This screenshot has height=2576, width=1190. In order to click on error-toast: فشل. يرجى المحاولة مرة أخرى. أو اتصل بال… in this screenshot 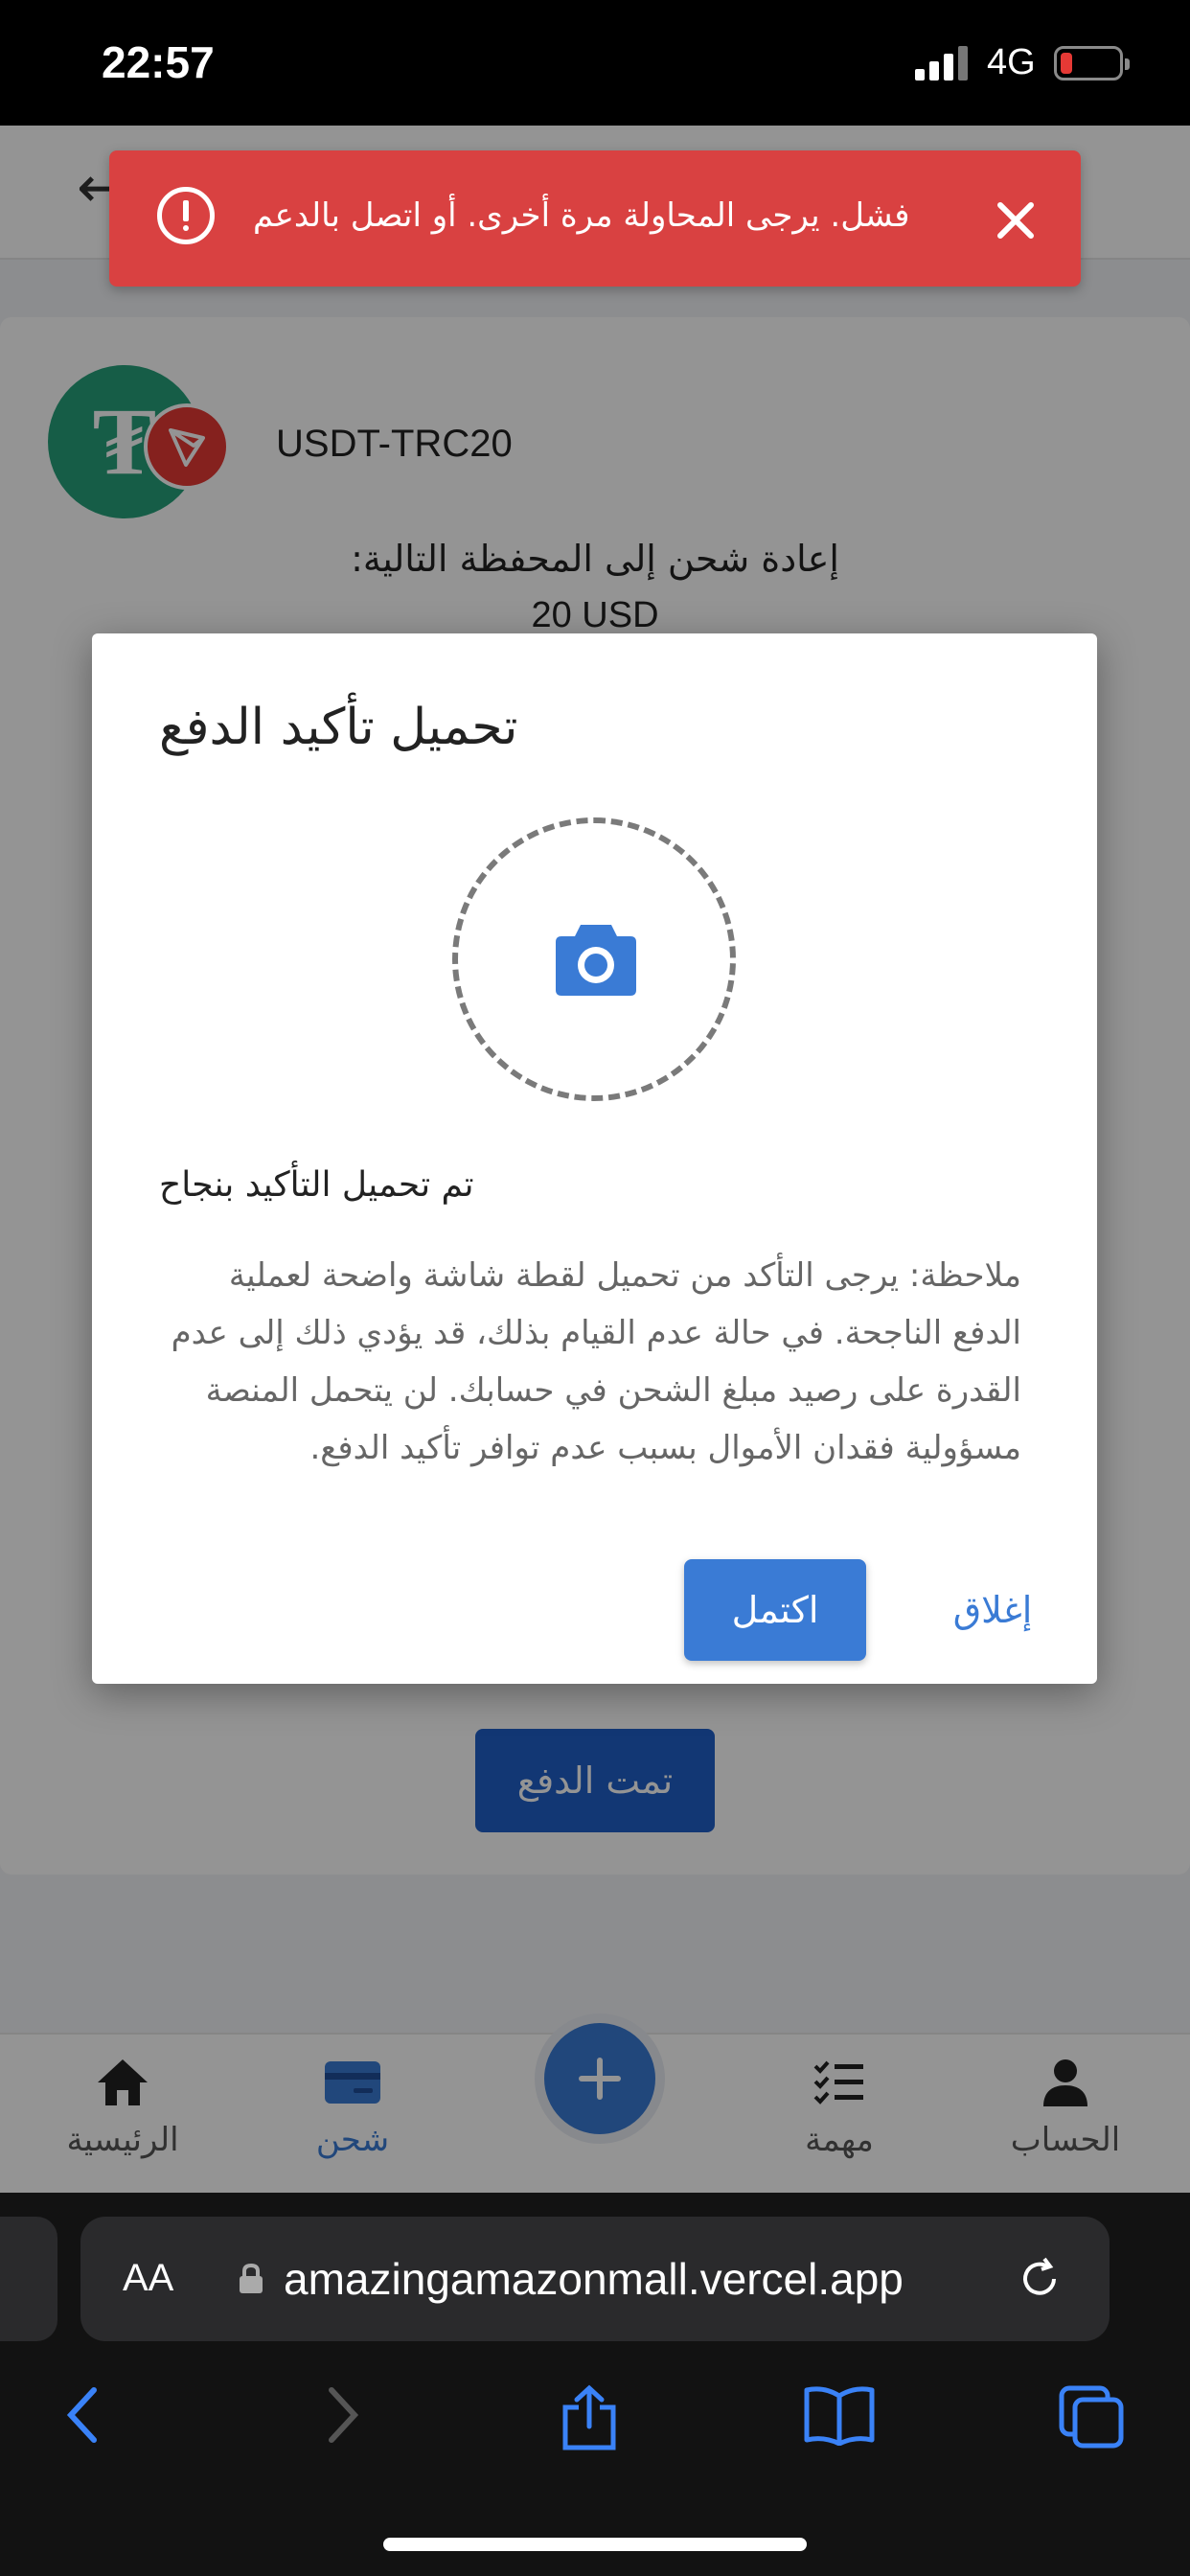, I will do `click(595, 218)`.